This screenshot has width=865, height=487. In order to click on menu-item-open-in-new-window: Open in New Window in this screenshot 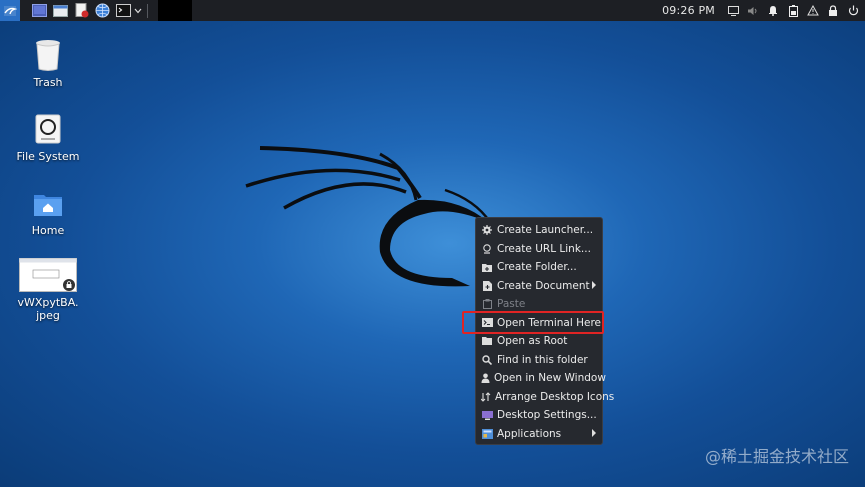, I will do `click(541, 378)`.